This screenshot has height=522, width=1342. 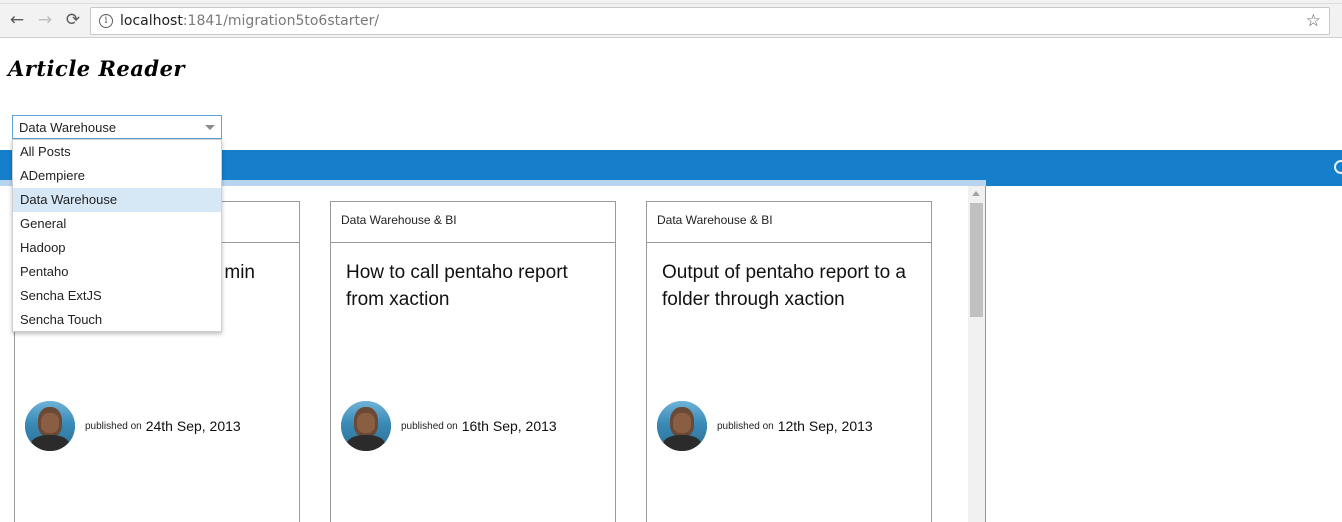 What do you see at coordinates (193, 426) in the screenshot?
I see `published-date: 24th Sep, 2013` at bounding box center [193, 426].